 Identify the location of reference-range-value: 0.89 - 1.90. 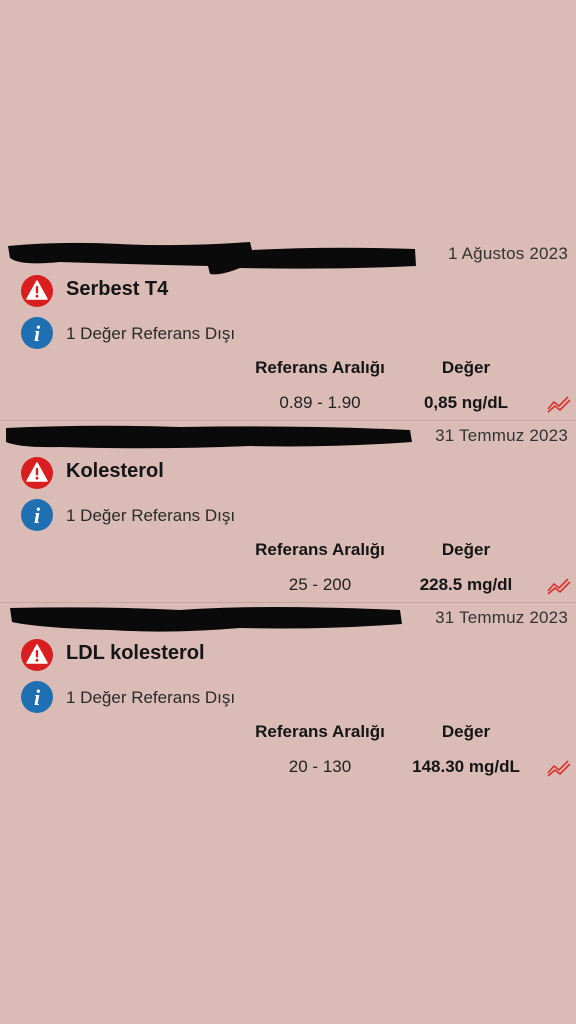
(320, 402).